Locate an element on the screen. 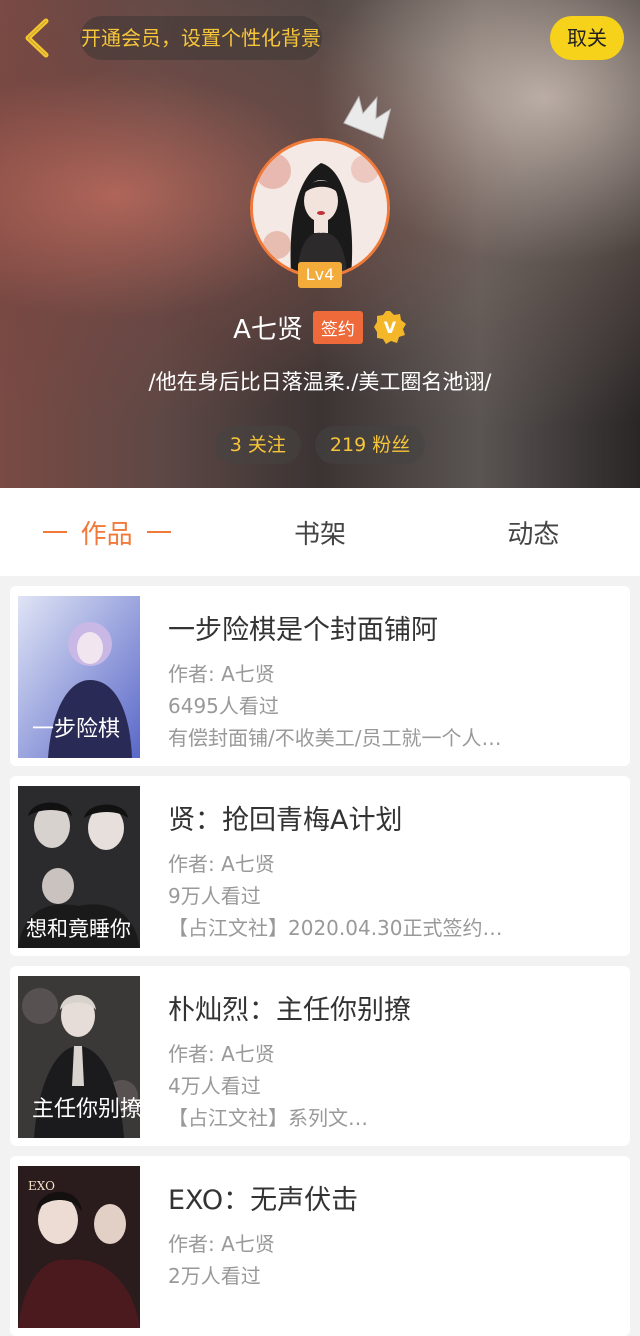 The width and height of the screenshot is (640, 1336). cover-title: 一步险棋 is located at coordinates (76, 729).